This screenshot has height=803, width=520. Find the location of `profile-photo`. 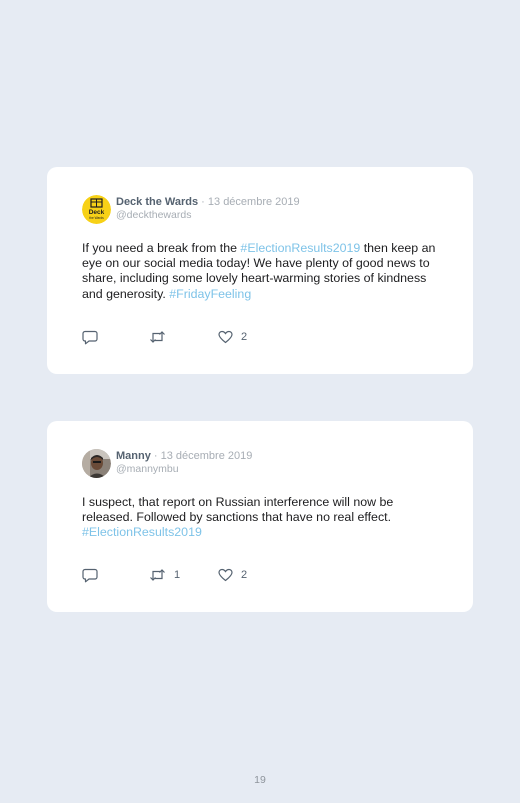

profile-photo is located at coordinates (96, 463).